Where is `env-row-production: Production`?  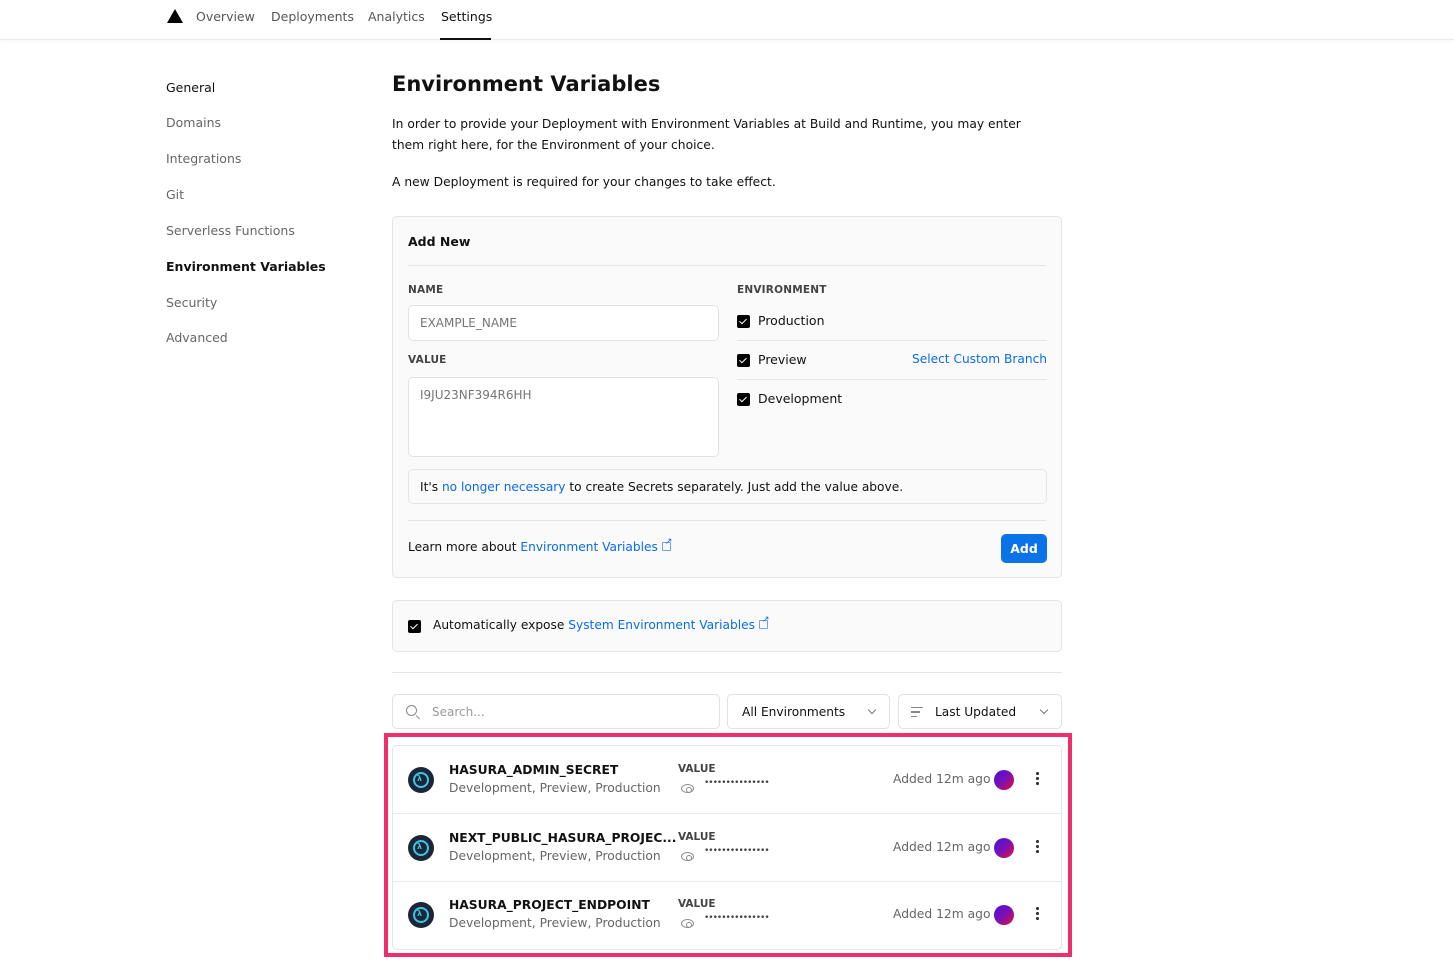 env-row-production: Production is located at coordinates (892, 322).